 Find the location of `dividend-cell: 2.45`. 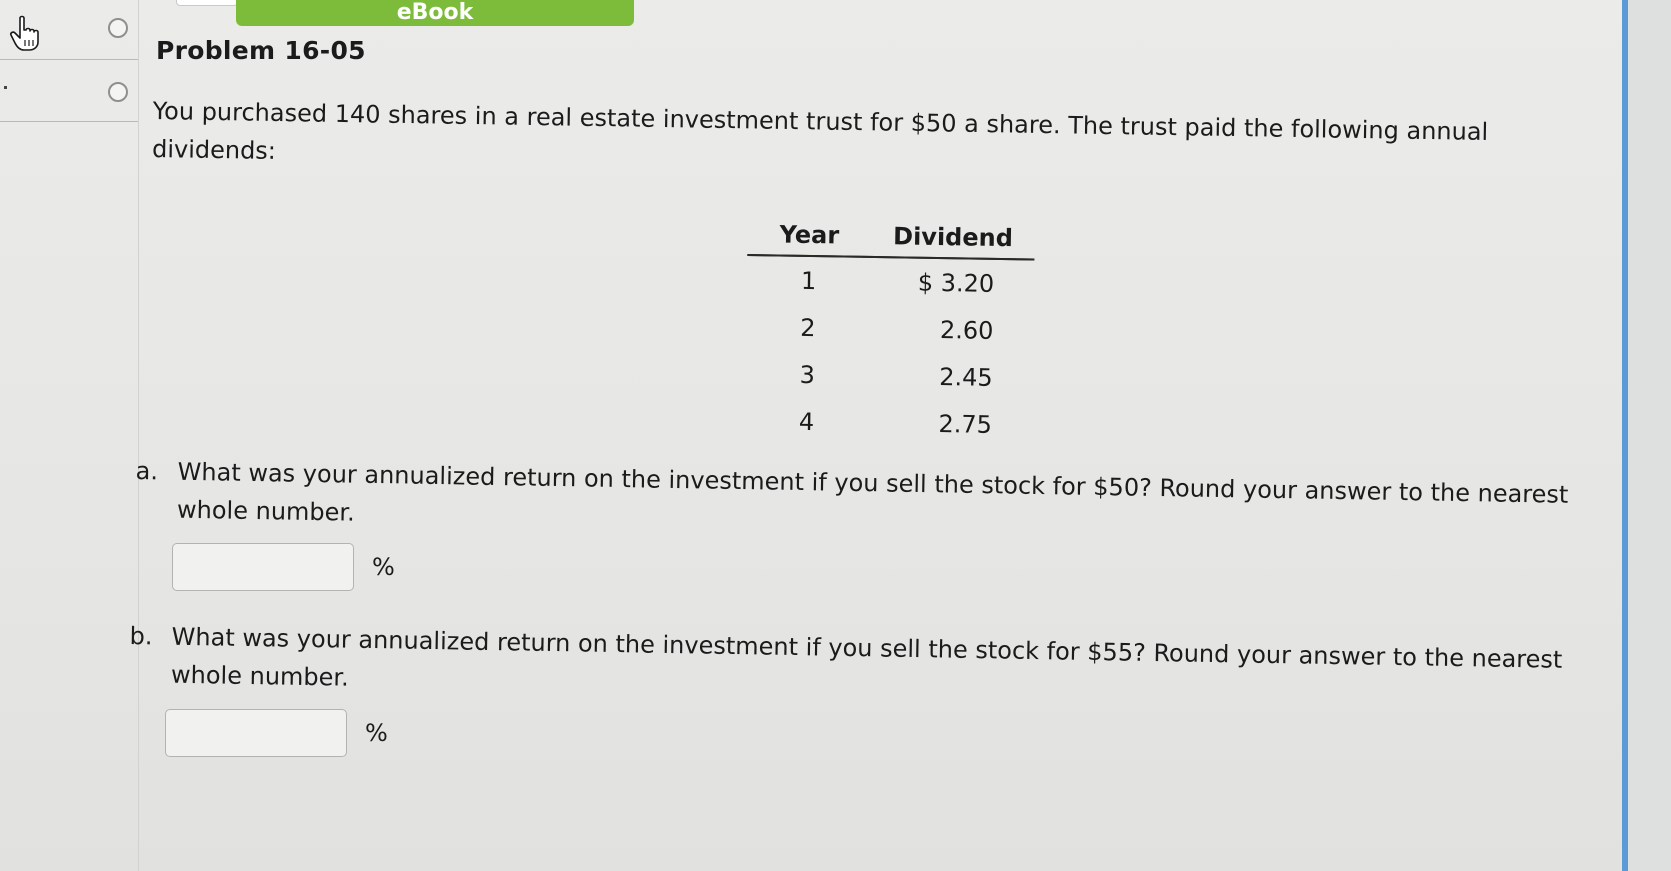

dividend-cell: 2.45 is located at coordinates (966, 377).